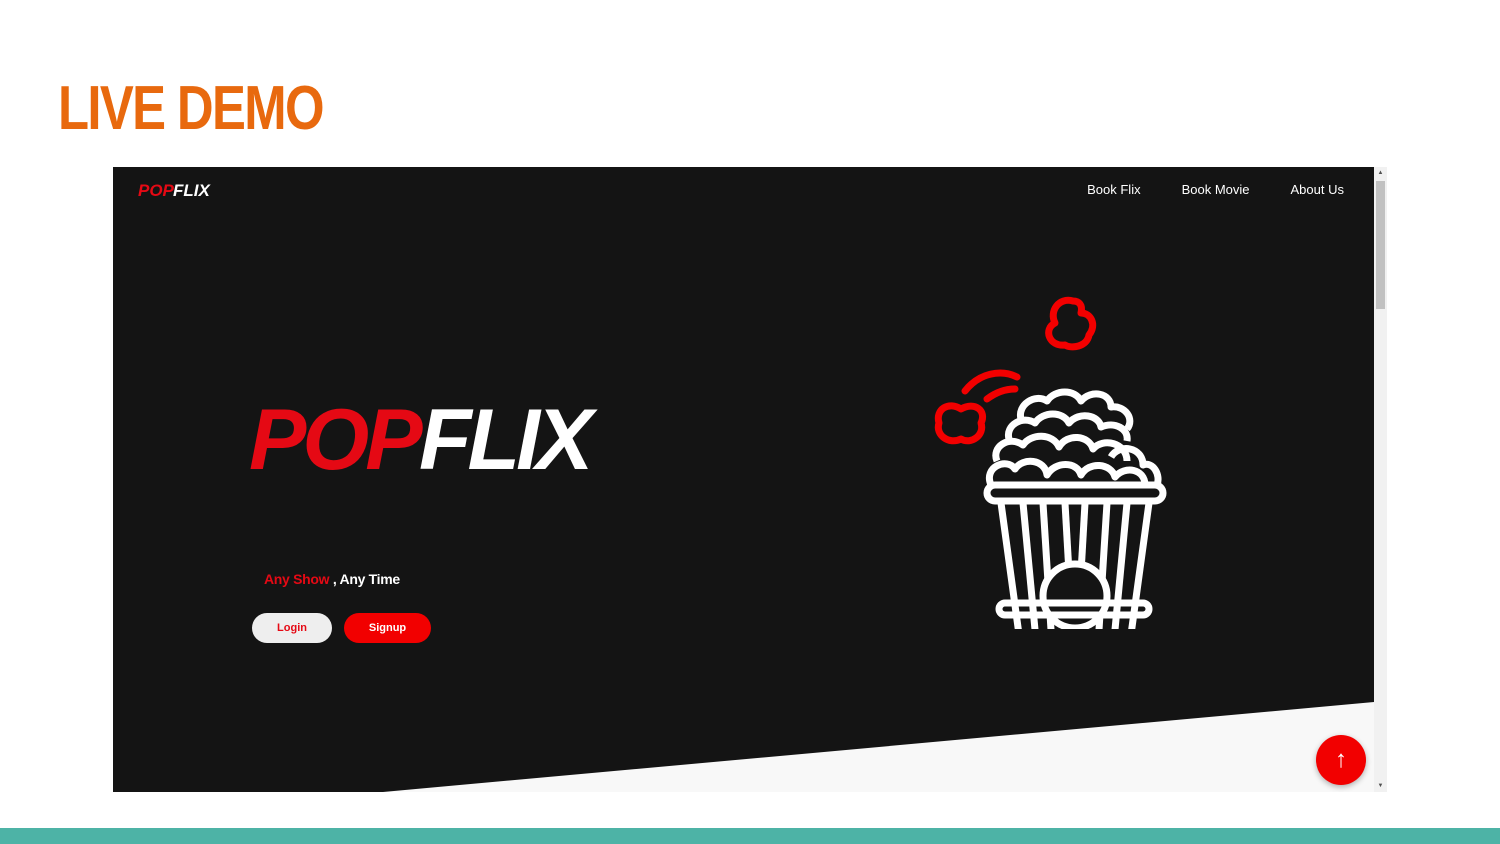 This screenshot has width=1500, height=844. What do you see at coordinates (743, 191) in the screenshot?
I see `navbar: POP FLIX Book Flix Book Movie About Us` at bounding box center [743, 191].